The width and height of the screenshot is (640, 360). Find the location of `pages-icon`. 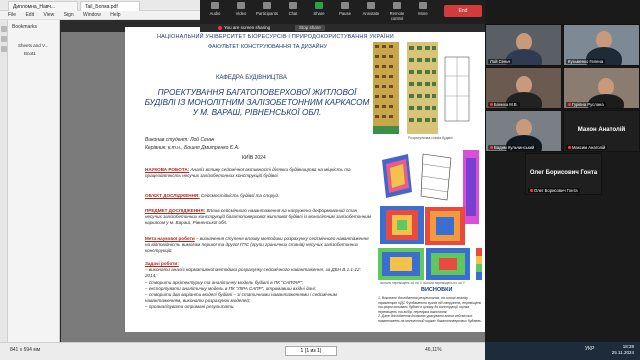

pages-icon is located at coordinates (4, 29).